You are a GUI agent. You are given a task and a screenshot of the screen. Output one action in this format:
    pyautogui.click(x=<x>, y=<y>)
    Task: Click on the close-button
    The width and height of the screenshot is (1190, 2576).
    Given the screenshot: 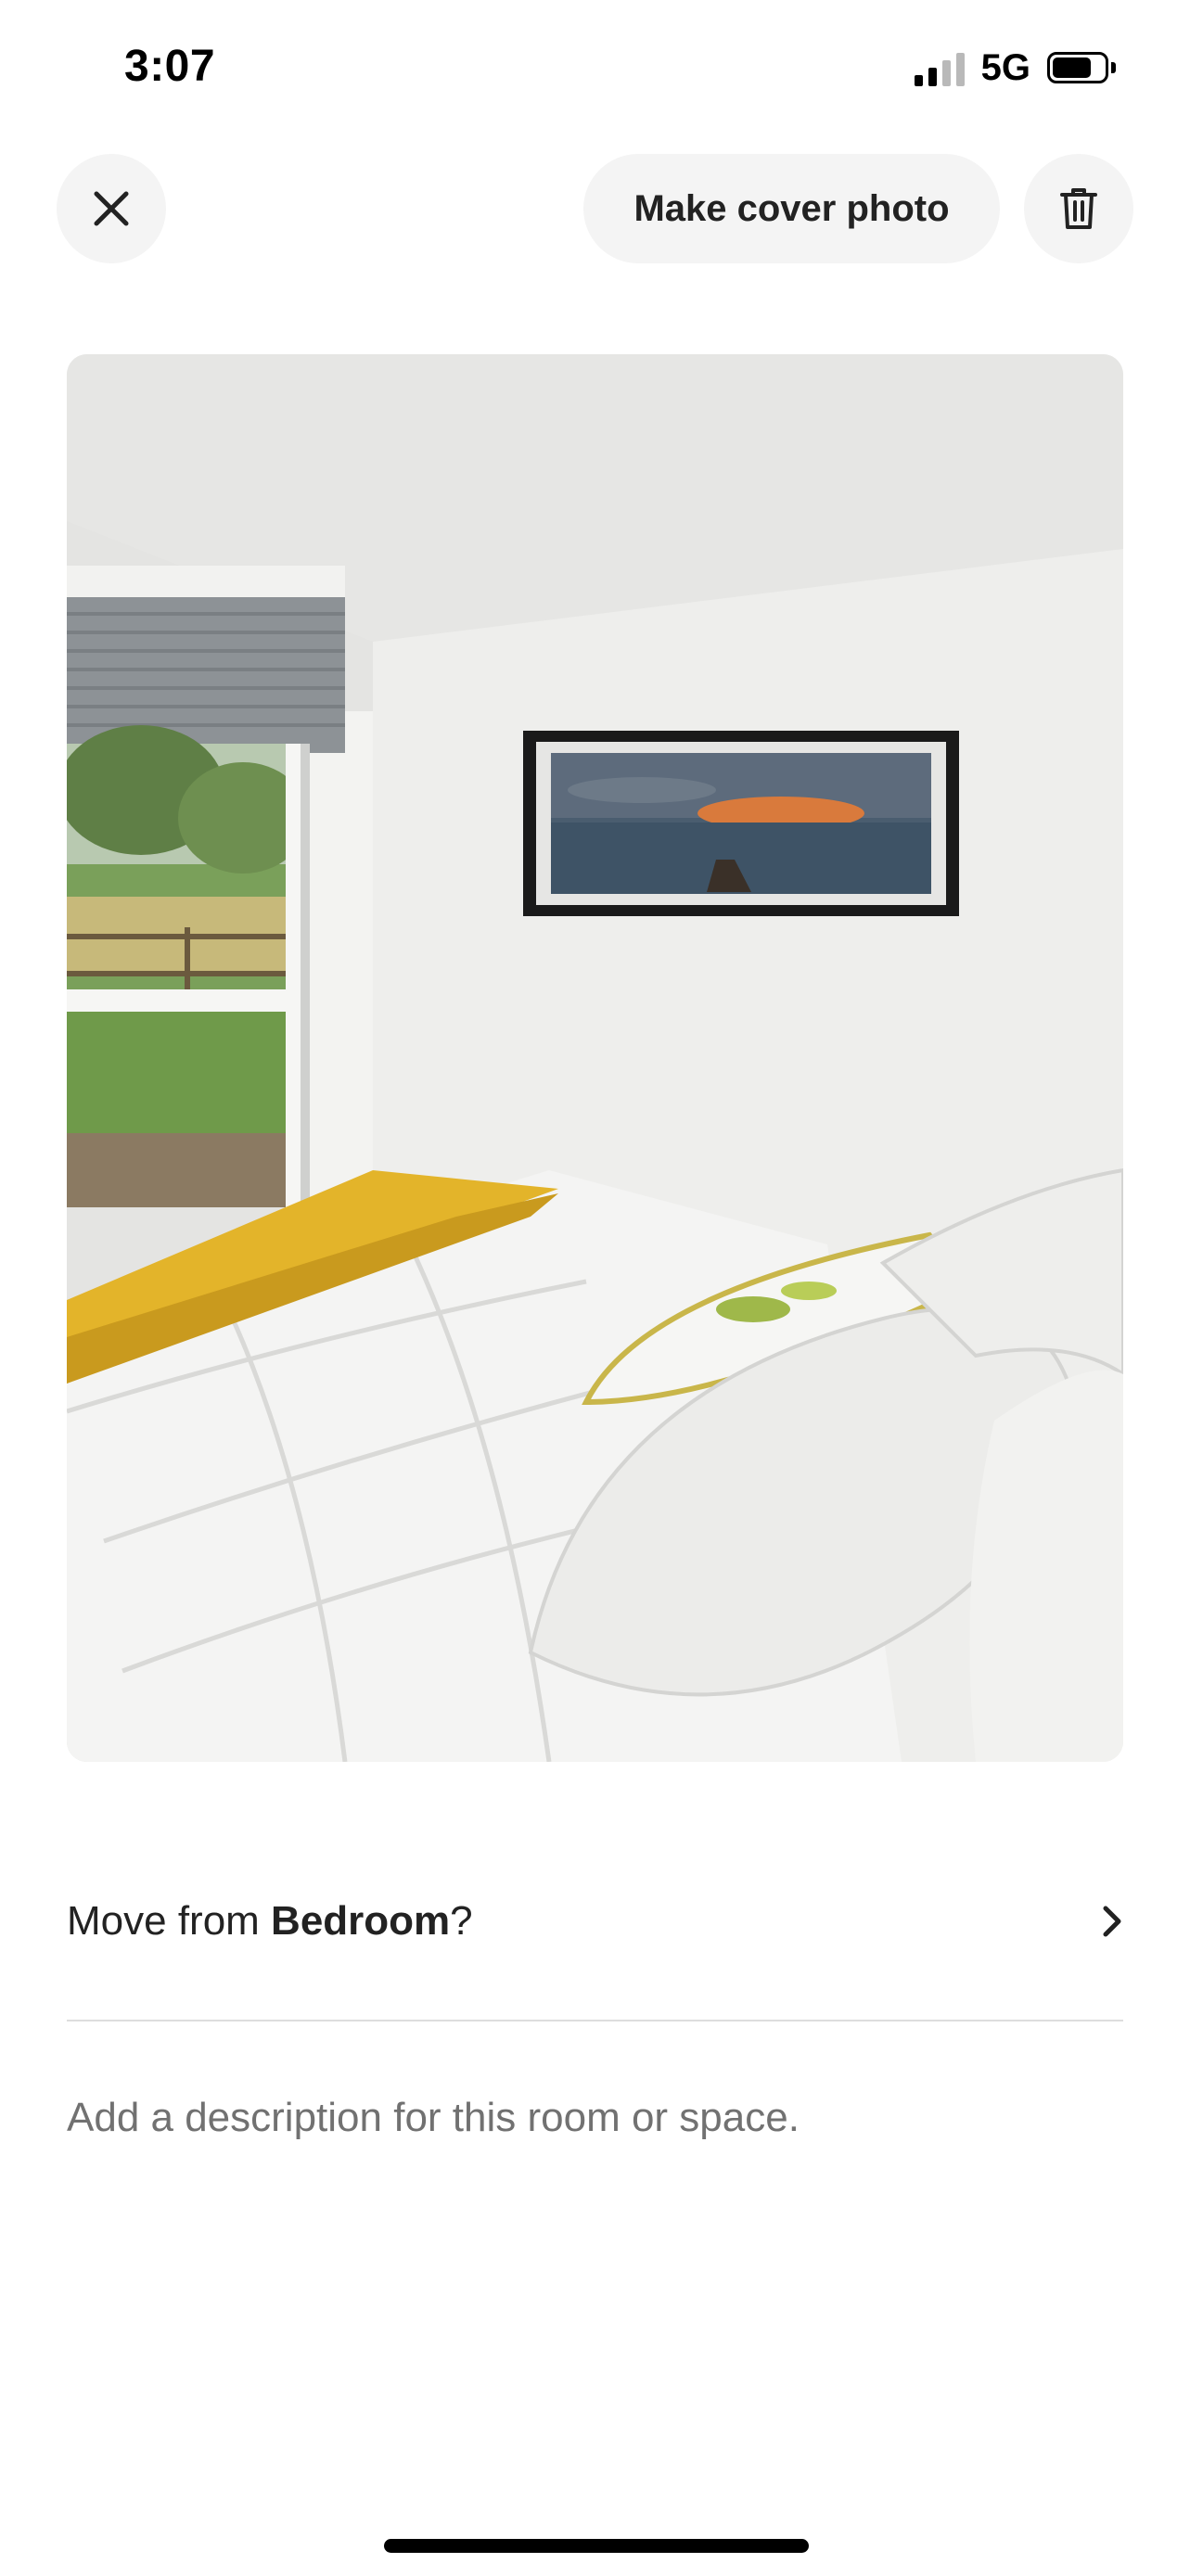 What is the action you would take?
    pyautogui.click(x=111, y=208)
    